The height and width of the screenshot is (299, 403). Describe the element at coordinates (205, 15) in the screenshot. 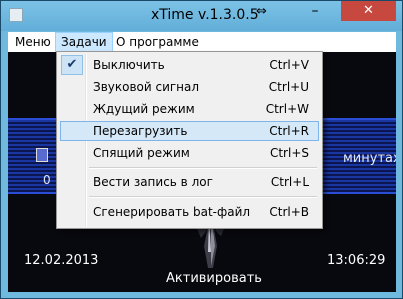

I see `window-title: xTime v.1.3.0.5` at that location.